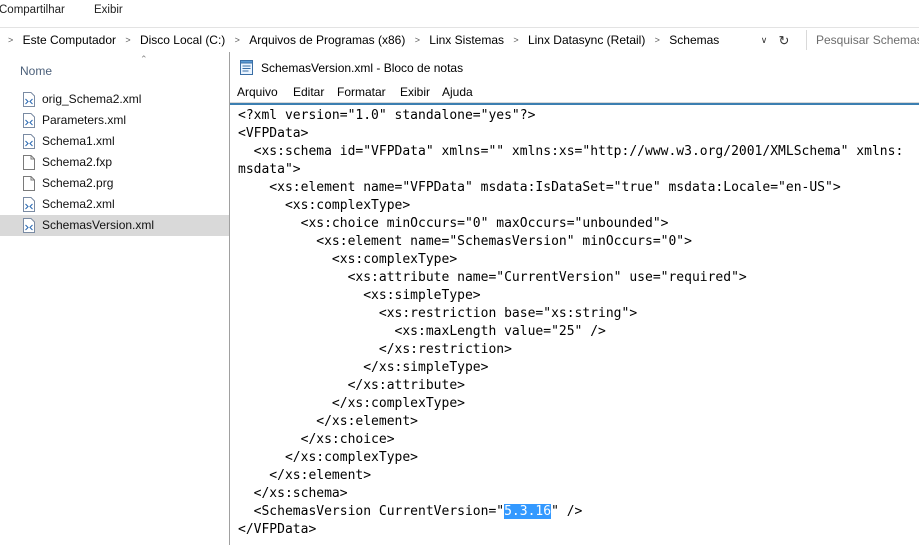  What do you see at coordinates (36, 71) in the screenshot?
I see `column-header-label: Nome` at bounding box center [36, 71].